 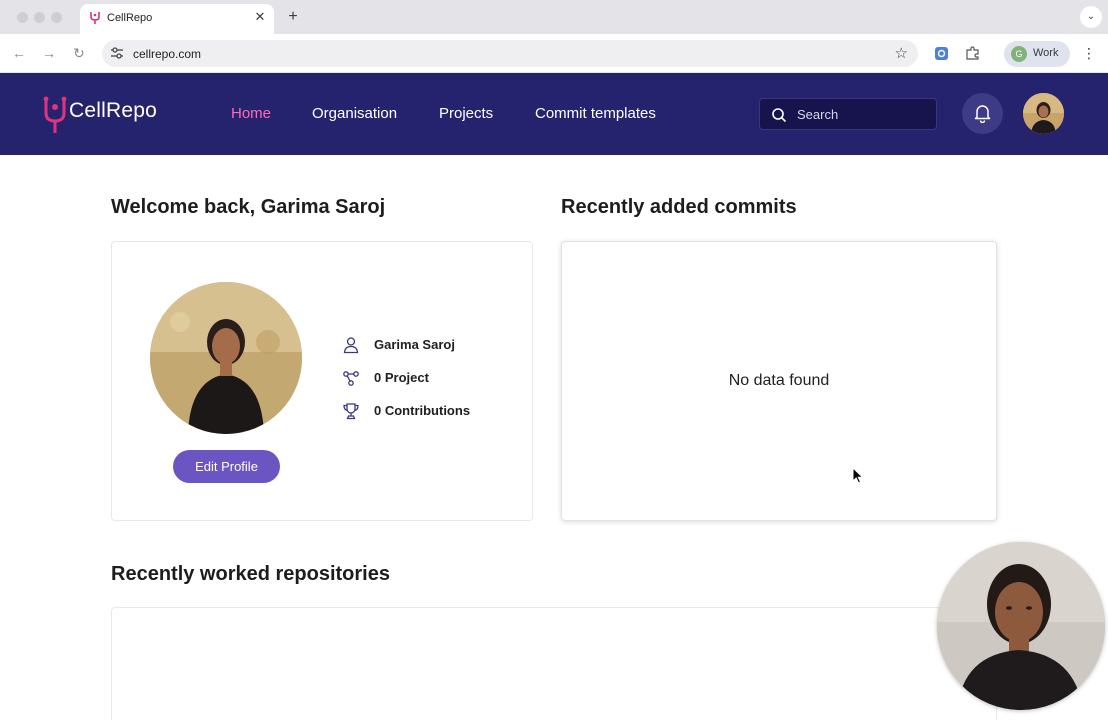 I want to click on presenter-video-bubble, so click(x=1021, y=626).